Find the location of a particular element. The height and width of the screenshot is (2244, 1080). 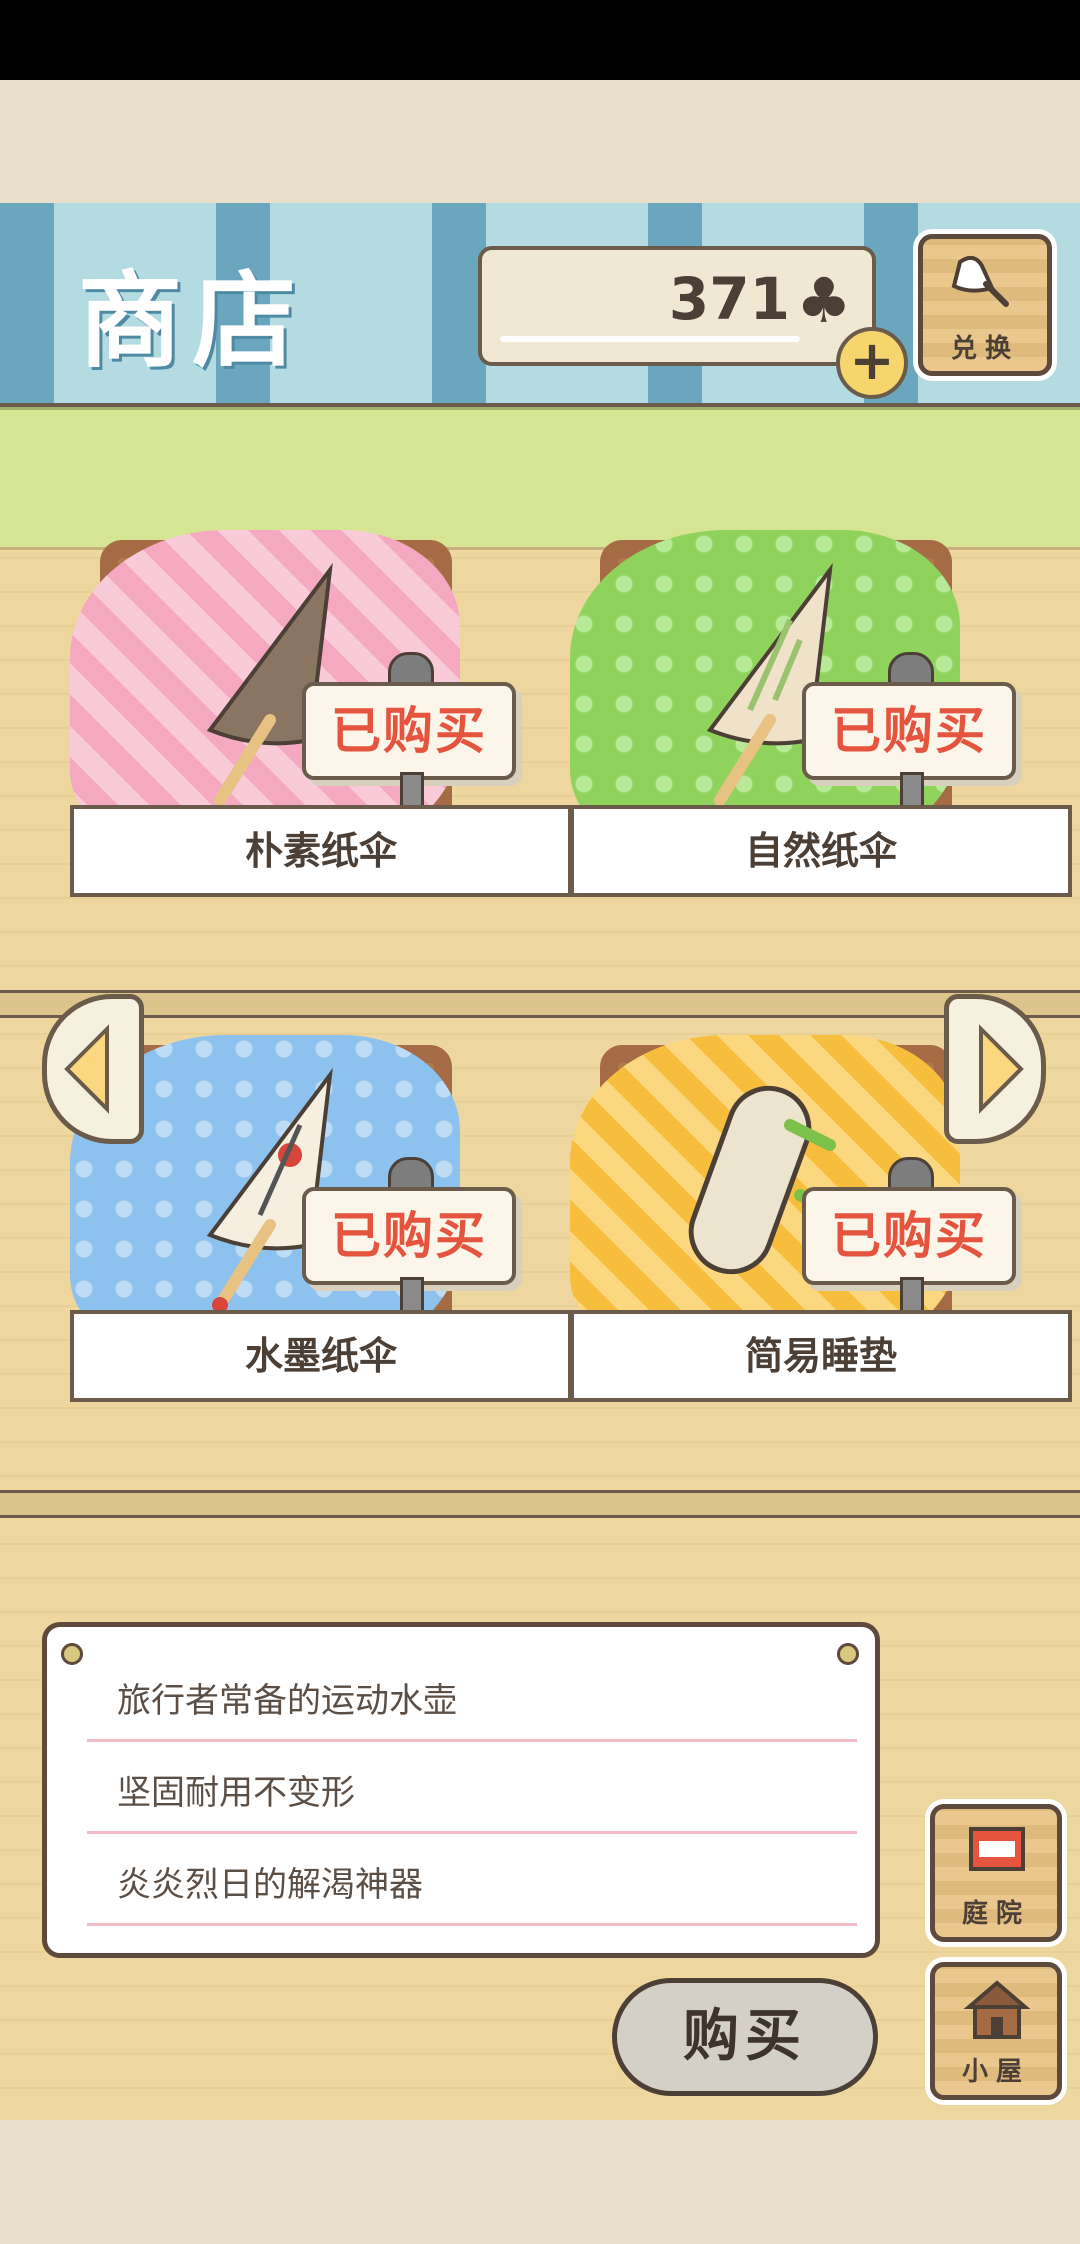

house-icon is located at coordinates (997, 2009).